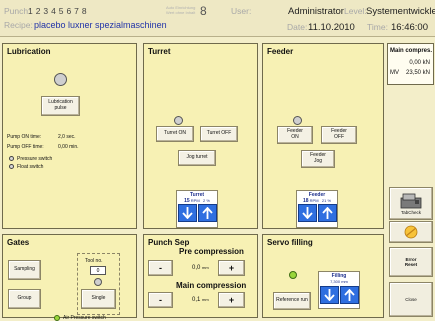 The height and width of the screenshot is (321, 435). What do you see at coordinates (339, 281) in the screenshot?
I see `filling-value: 7,300 mm` at bounding box center [339, 281].